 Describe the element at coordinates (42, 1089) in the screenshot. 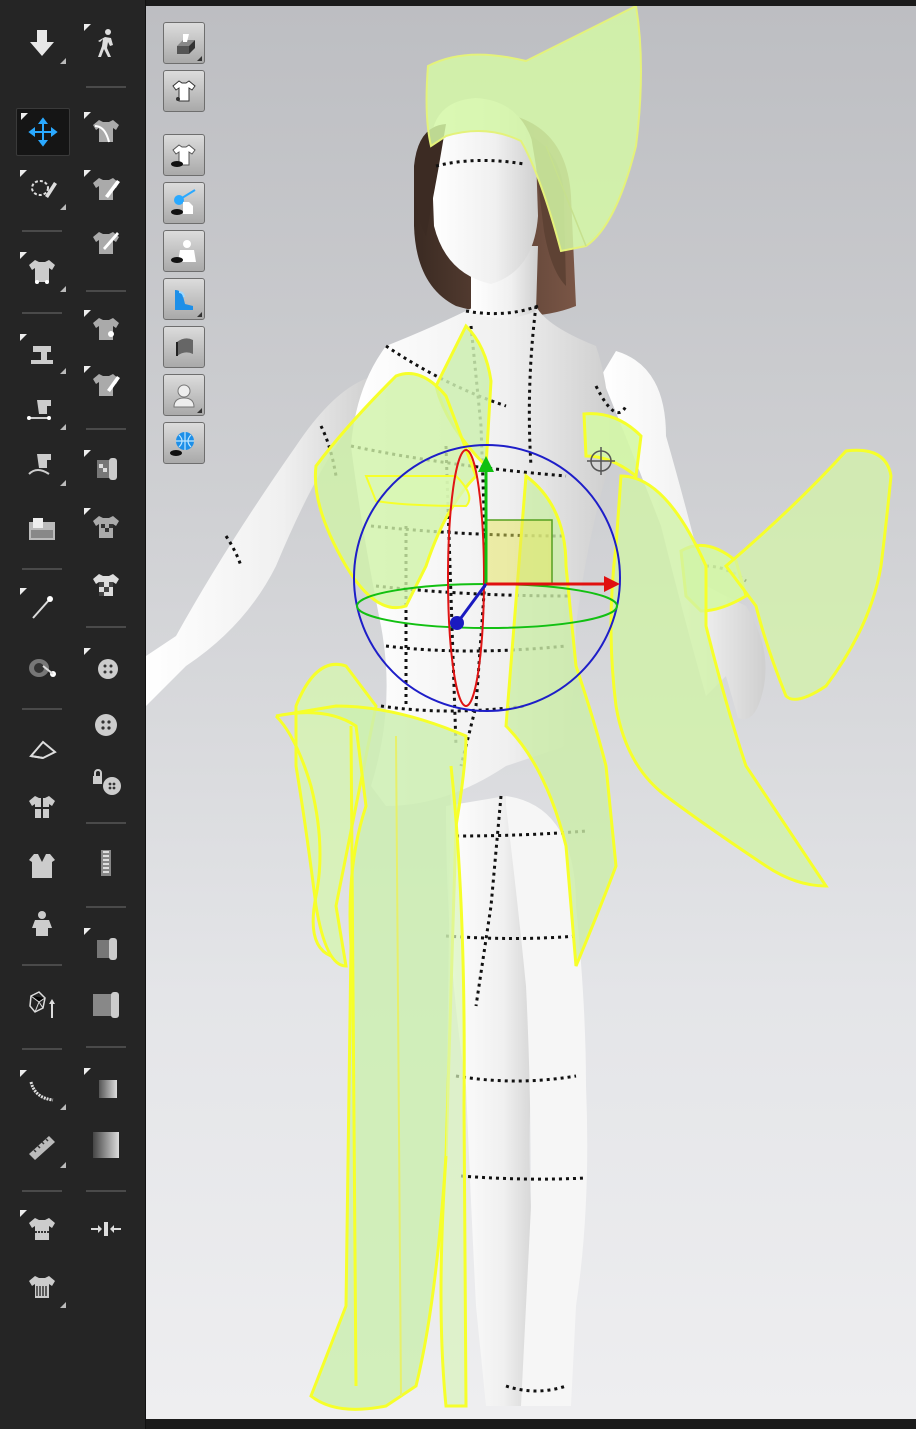

I see `tape-measure-button` at that location.